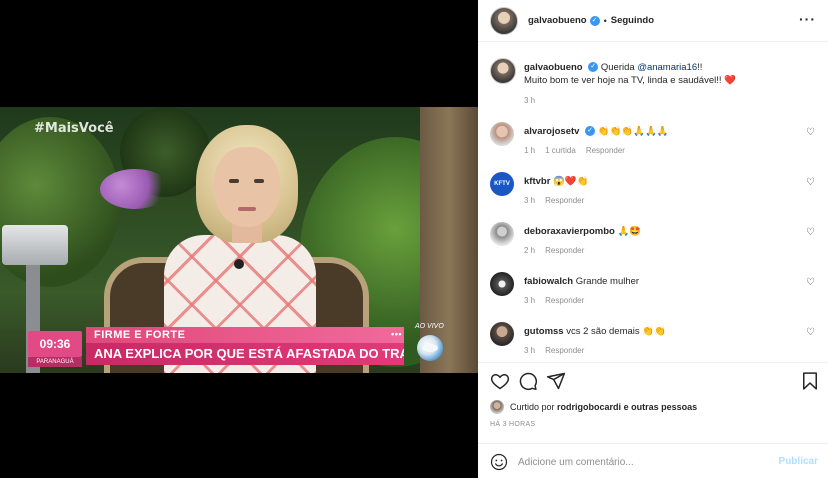 The width and height of the screenshot is (828, 478). I want to click on comment-username: kftvbr, so click(537, 181).